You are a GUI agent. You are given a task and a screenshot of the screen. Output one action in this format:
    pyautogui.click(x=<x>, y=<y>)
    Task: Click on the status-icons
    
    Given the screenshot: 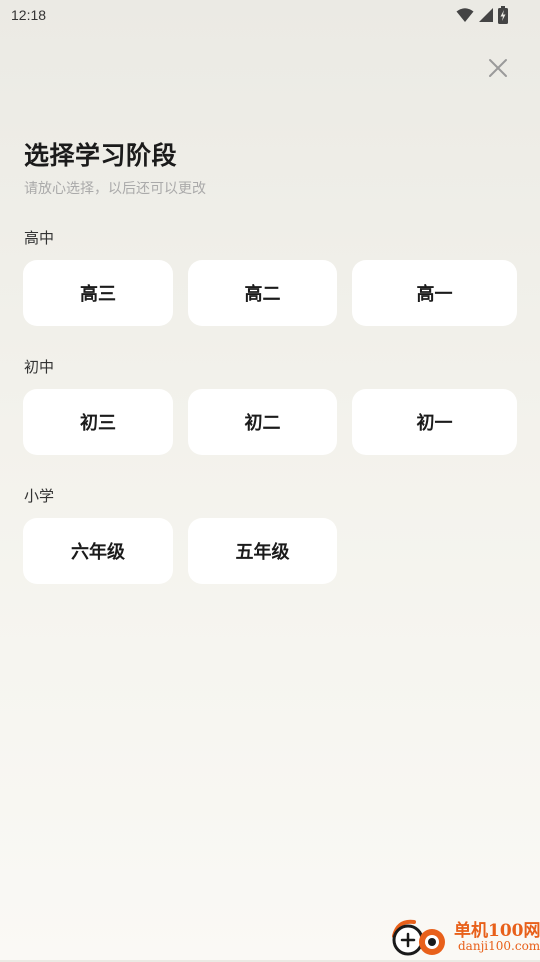 What is the action you would take?
    pyautogui.click(x=482, y=17)
    